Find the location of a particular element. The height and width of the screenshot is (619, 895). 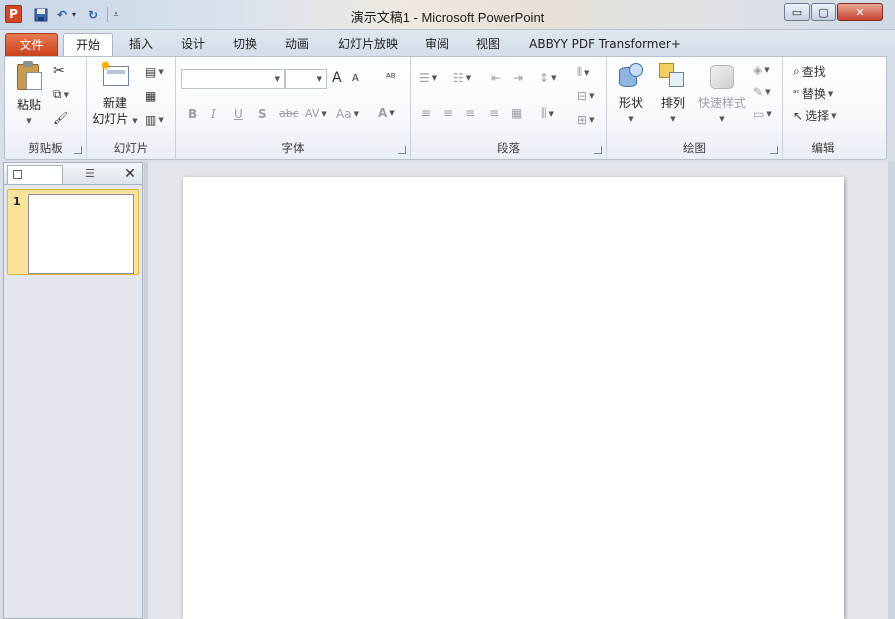

font-group-label: 字体 is located at coordinates (293, 148).